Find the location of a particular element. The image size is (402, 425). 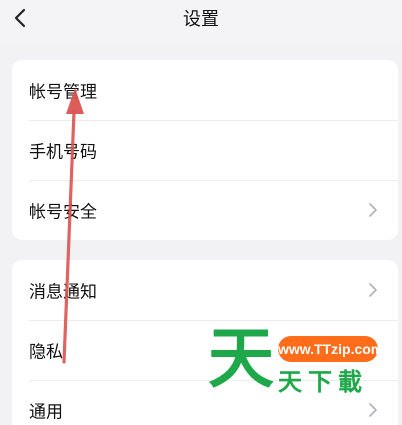

nav-header: 设置 is located at coordinates (201, 22).